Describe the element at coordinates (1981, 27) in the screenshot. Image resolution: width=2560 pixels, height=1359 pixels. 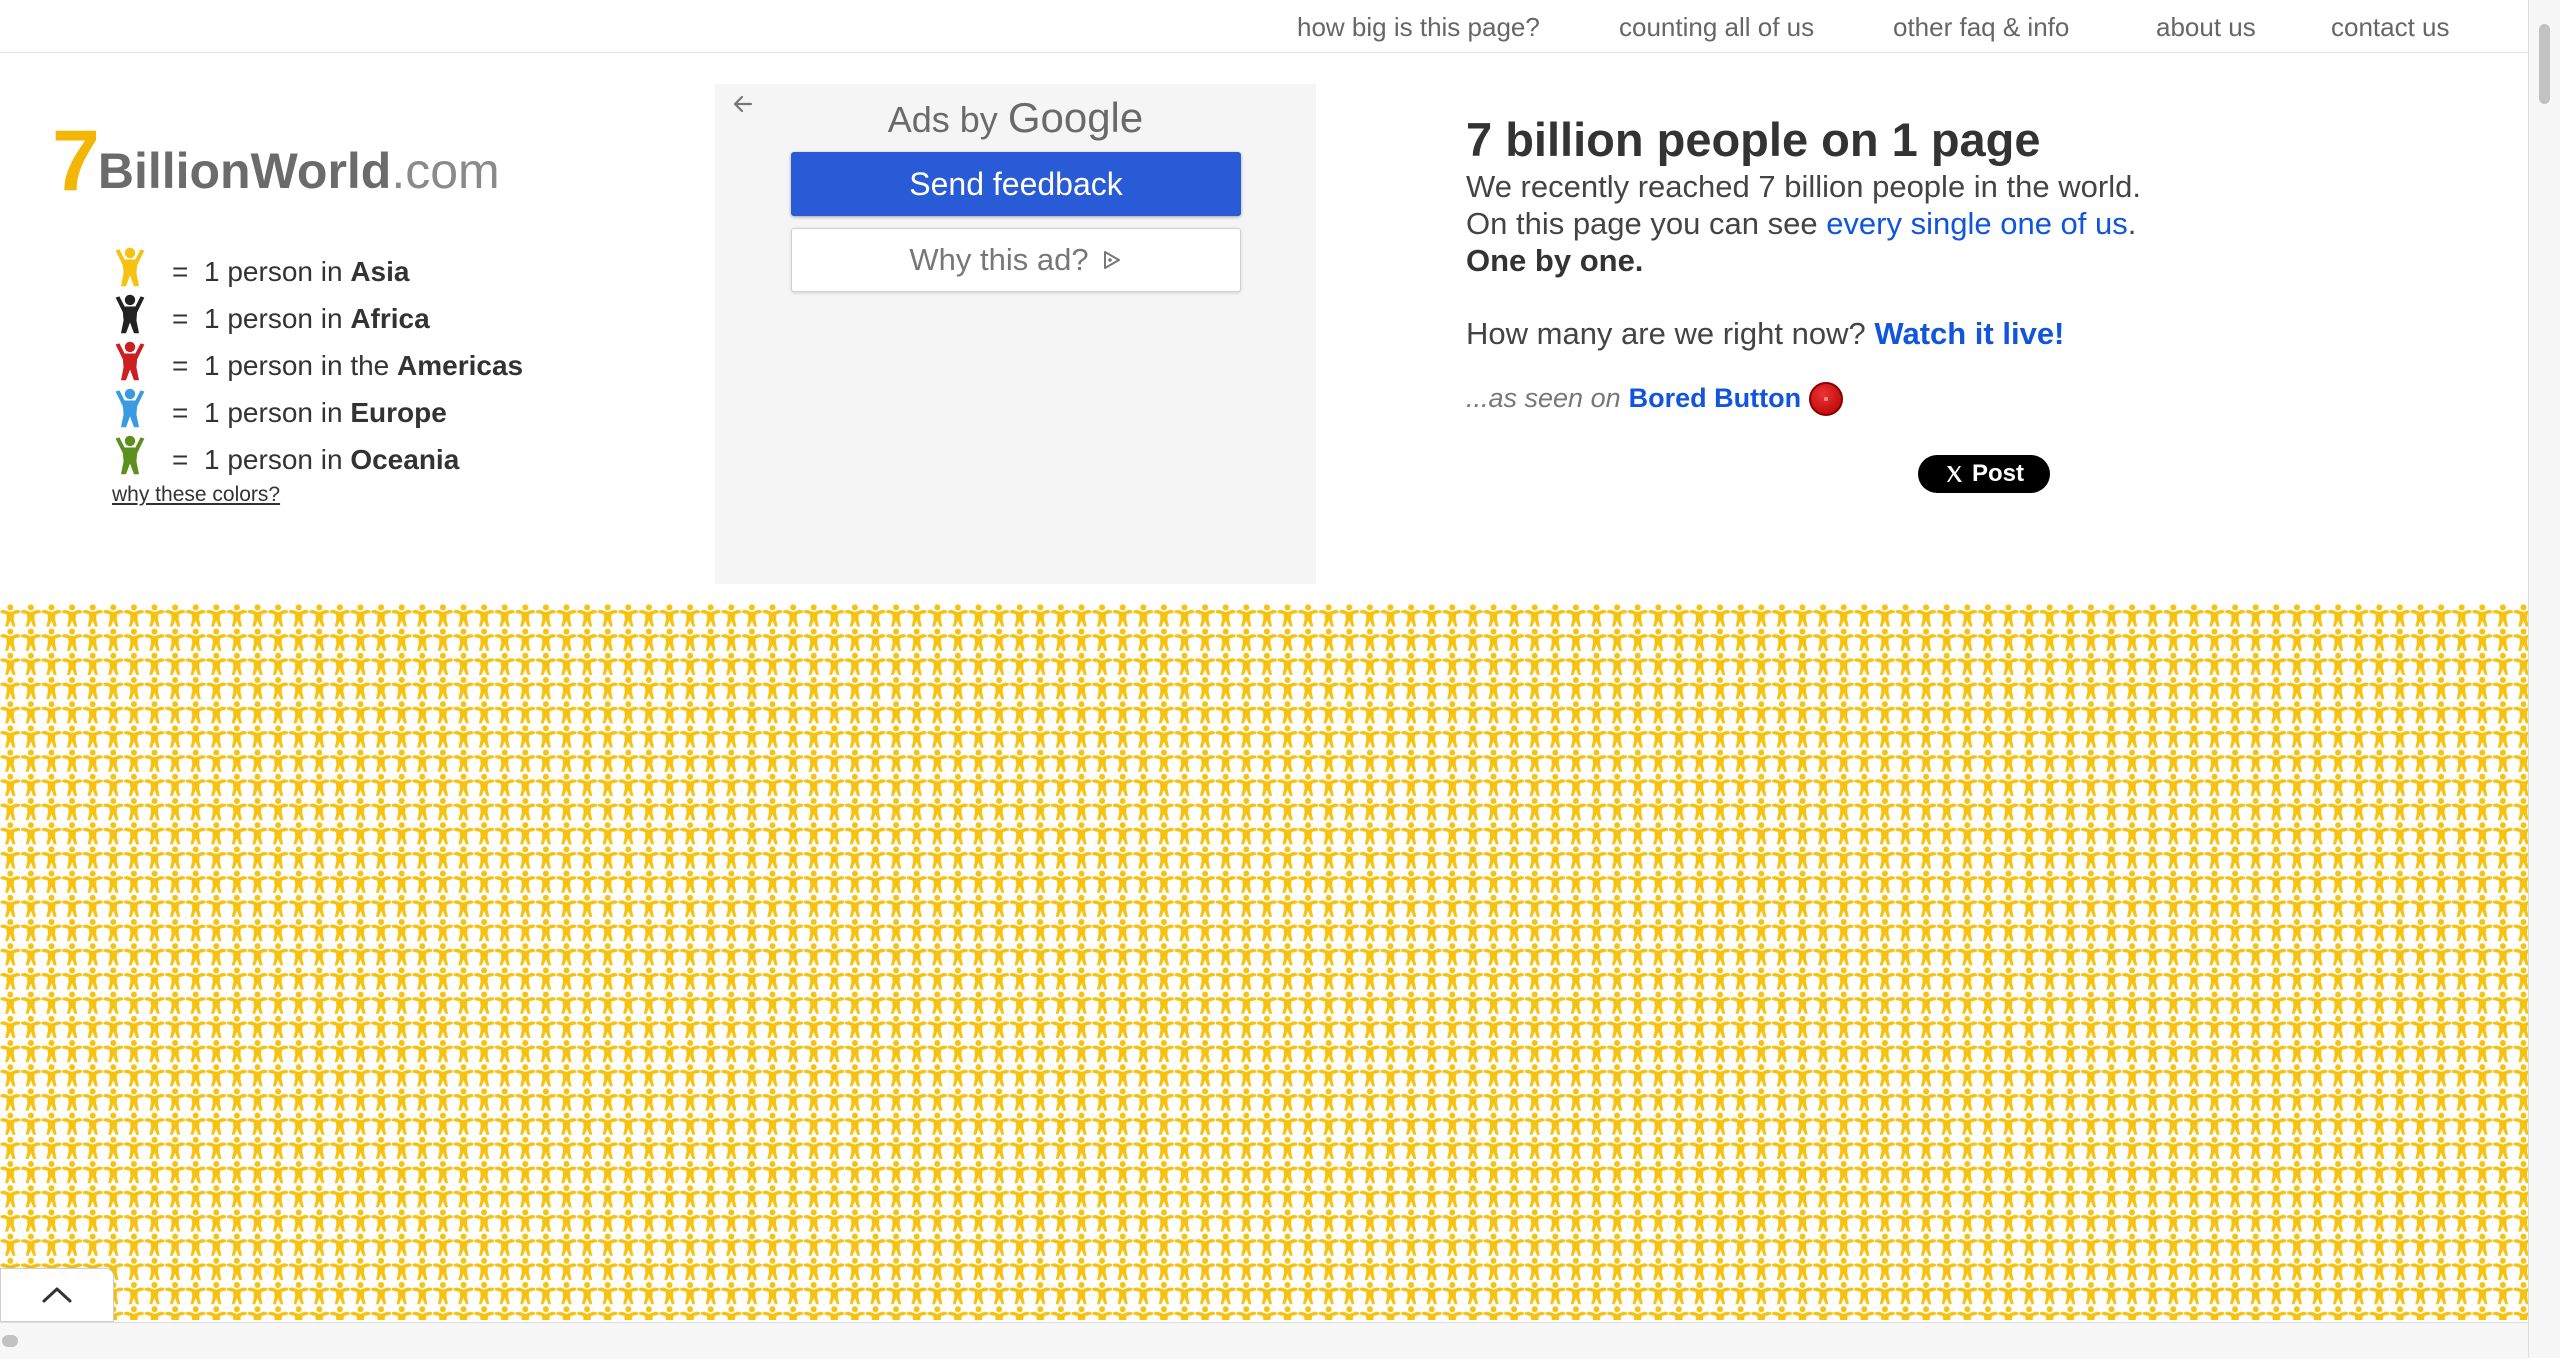
I see `nav-faq: other faq & info` at that location.